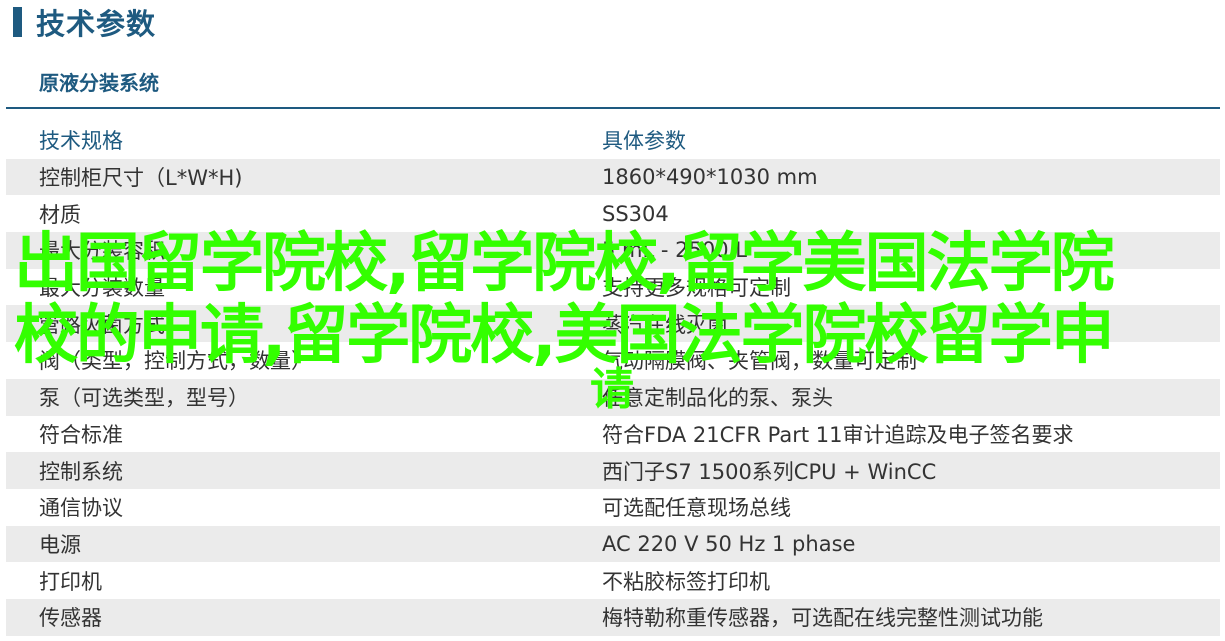  What do you see at coordinates (822, 618) in the screenshot?
I see `spec-value: 梅特勒称重传感器，可选配在线完整性测试功能` at bounding box center [822, 618].